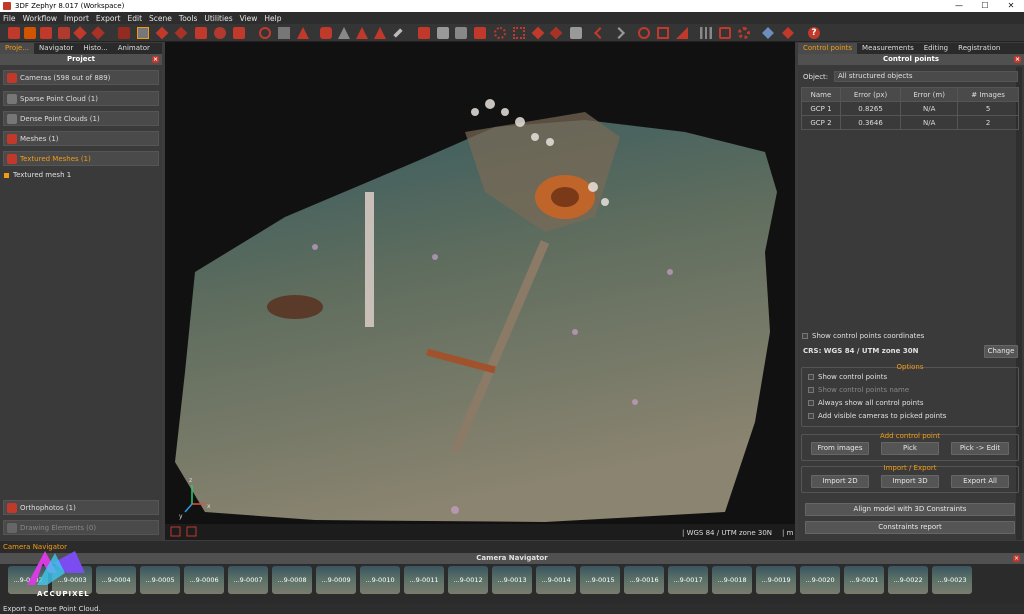  What do you see at coordinates (644, 580) in the screenshot?
I see `camera-thumbnail: ...9-0016` at bounding box center [644, 580].